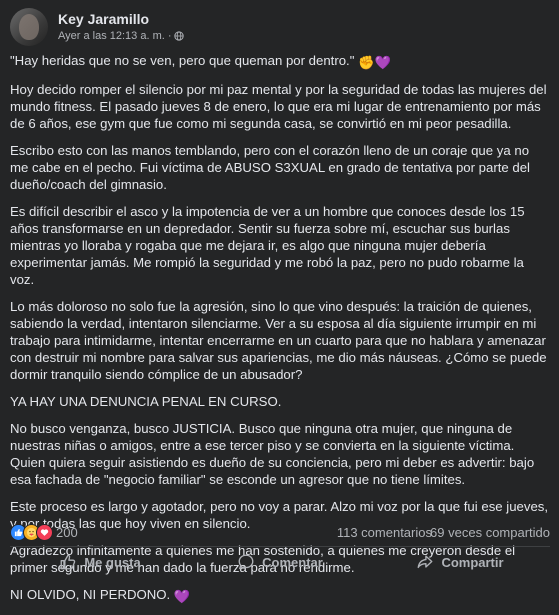 Image resolution: width=559 pixels, height=615 pixels. I want to click on timestamp: Ayer a las 12:13 a. m., so click(111, 36).